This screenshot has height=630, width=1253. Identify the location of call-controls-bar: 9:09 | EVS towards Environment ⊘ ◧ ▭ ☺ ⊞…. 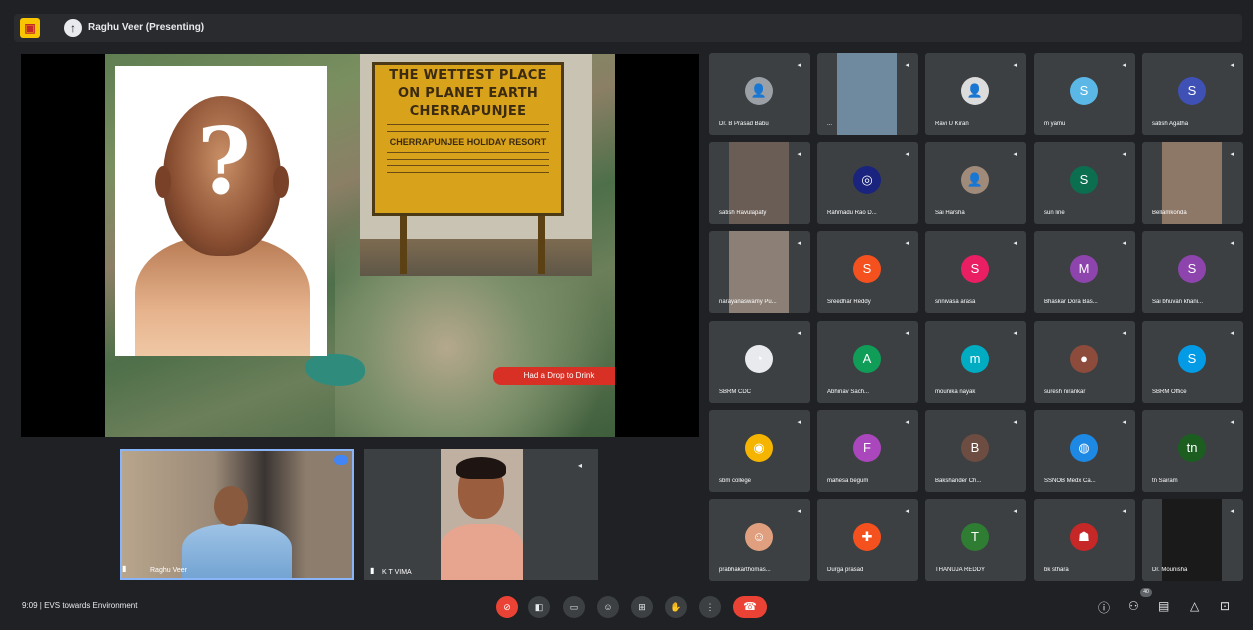
(626, 607).